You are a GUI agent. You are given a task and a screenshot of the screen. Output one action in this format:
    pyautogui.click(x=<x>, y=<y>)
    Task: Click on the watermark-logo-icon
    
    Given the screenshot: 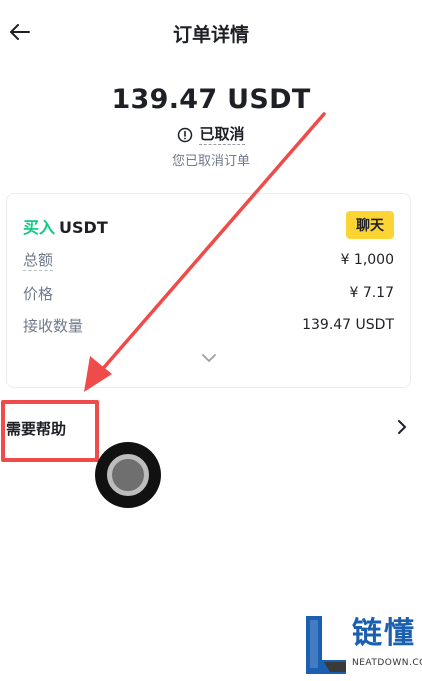 What is the action you would take?
    pyautogui.click(x=326, y=645)
    